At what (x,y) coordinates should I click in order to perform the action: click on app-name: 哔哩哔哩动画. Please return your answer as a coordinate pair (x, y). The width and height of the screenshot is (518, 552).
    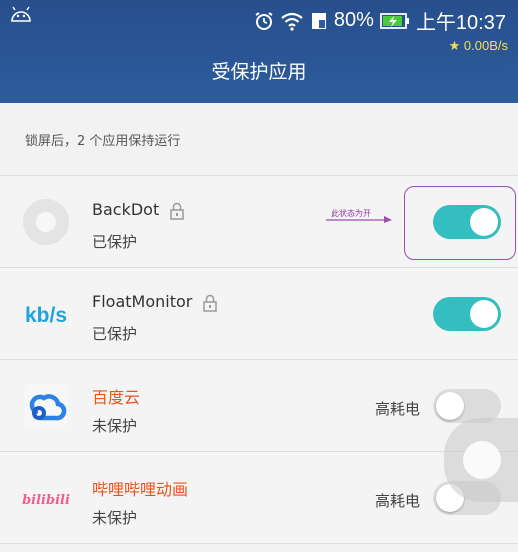
    Looking at the image, I should click on (140, 489).